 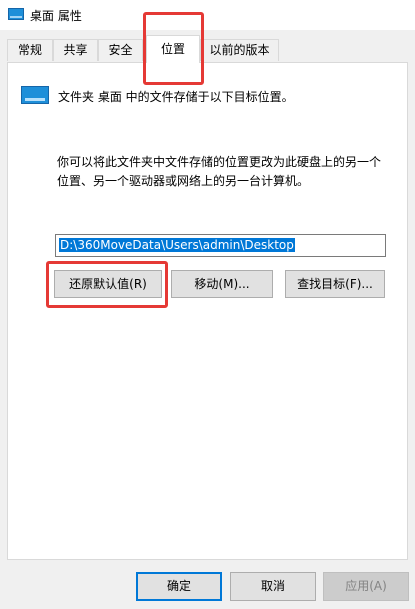 What do you see at coordinates (30, 50) in the screenshot?
I see `tab-general: 常规` at bounding box center [30, 50].